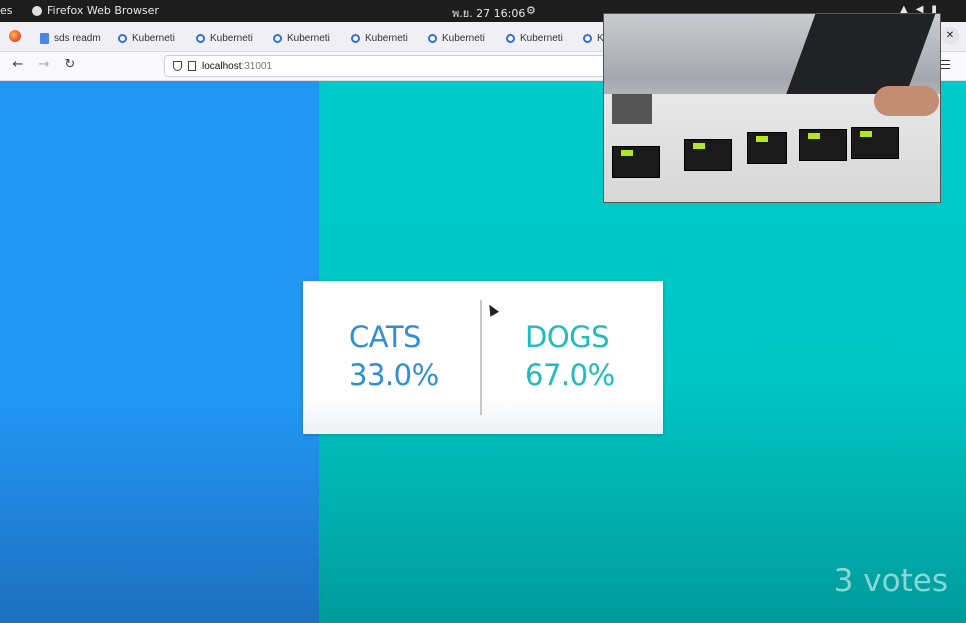 The width and height of the screenshot is (966, 623). I want to click on firefox-icon, so click(37, 10).